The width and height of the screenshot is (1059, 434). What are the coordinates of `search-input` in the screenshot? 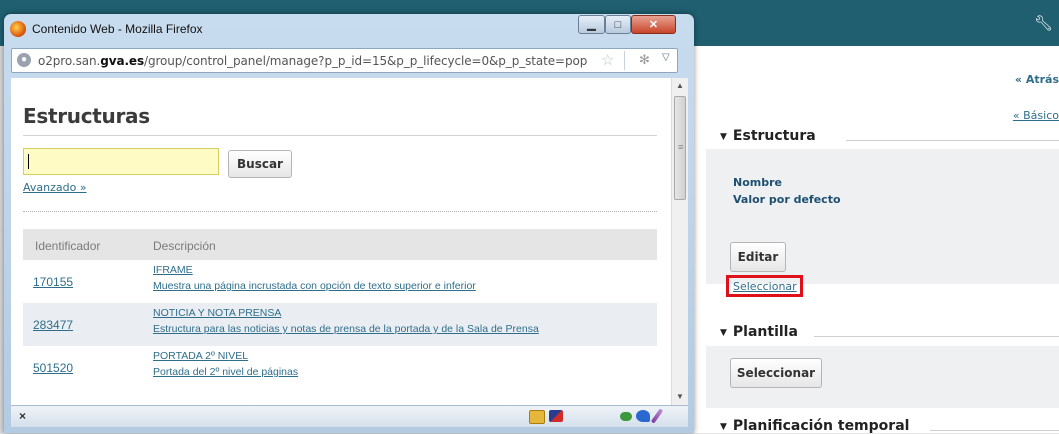 It's located at (121, 161).